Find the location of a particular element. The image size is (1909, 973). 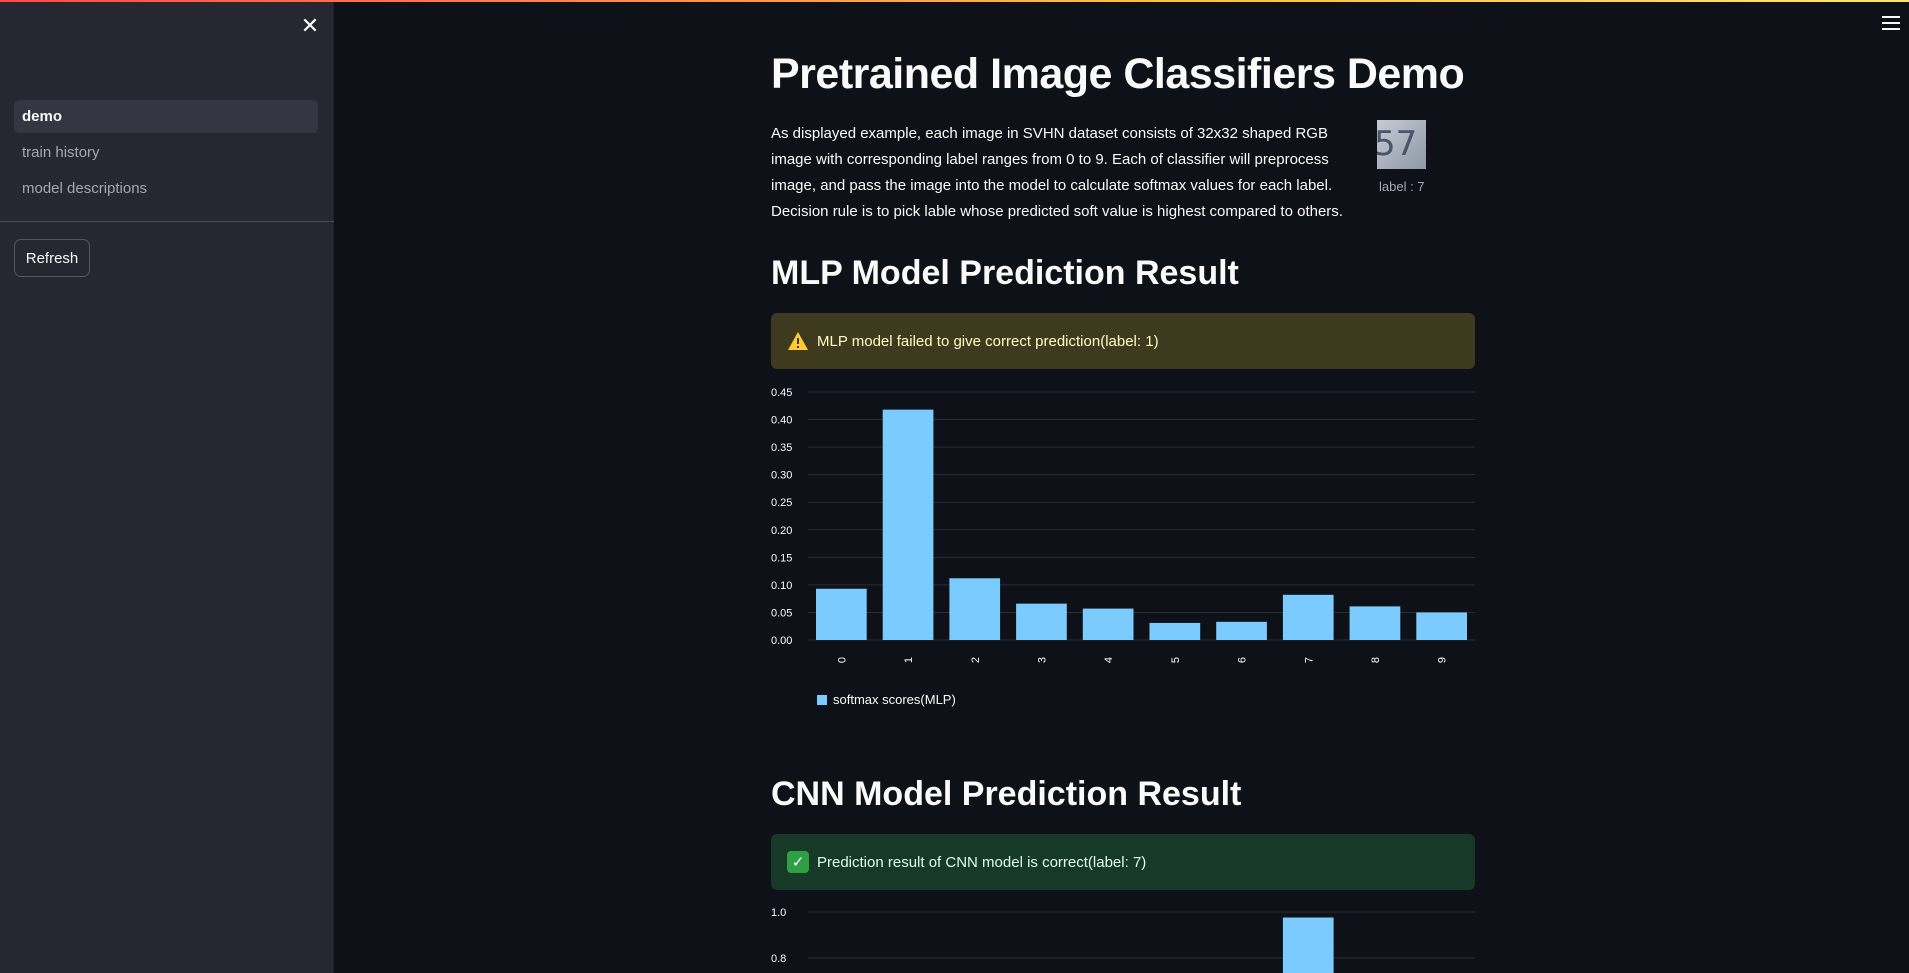

sidebar-divider is located at coordinates (167, 221).